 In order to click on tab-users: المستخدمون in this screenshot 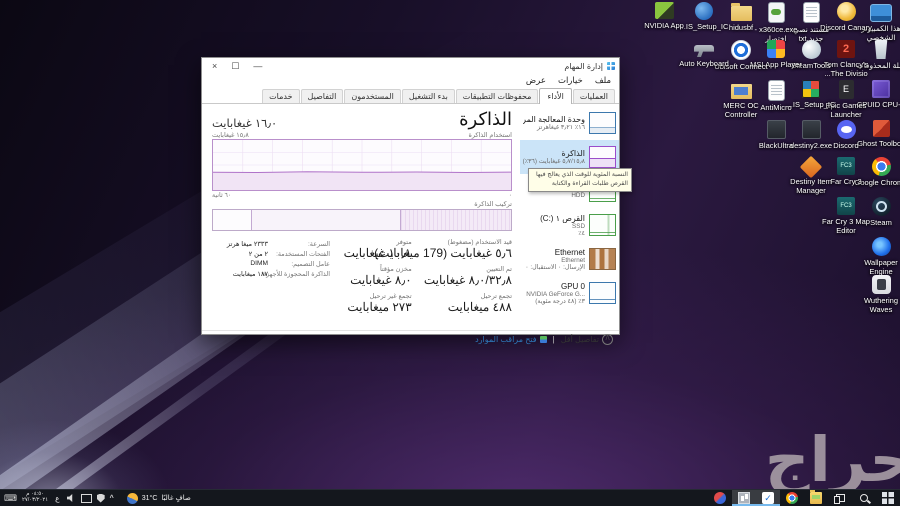, I will do `click(372, 96)`.